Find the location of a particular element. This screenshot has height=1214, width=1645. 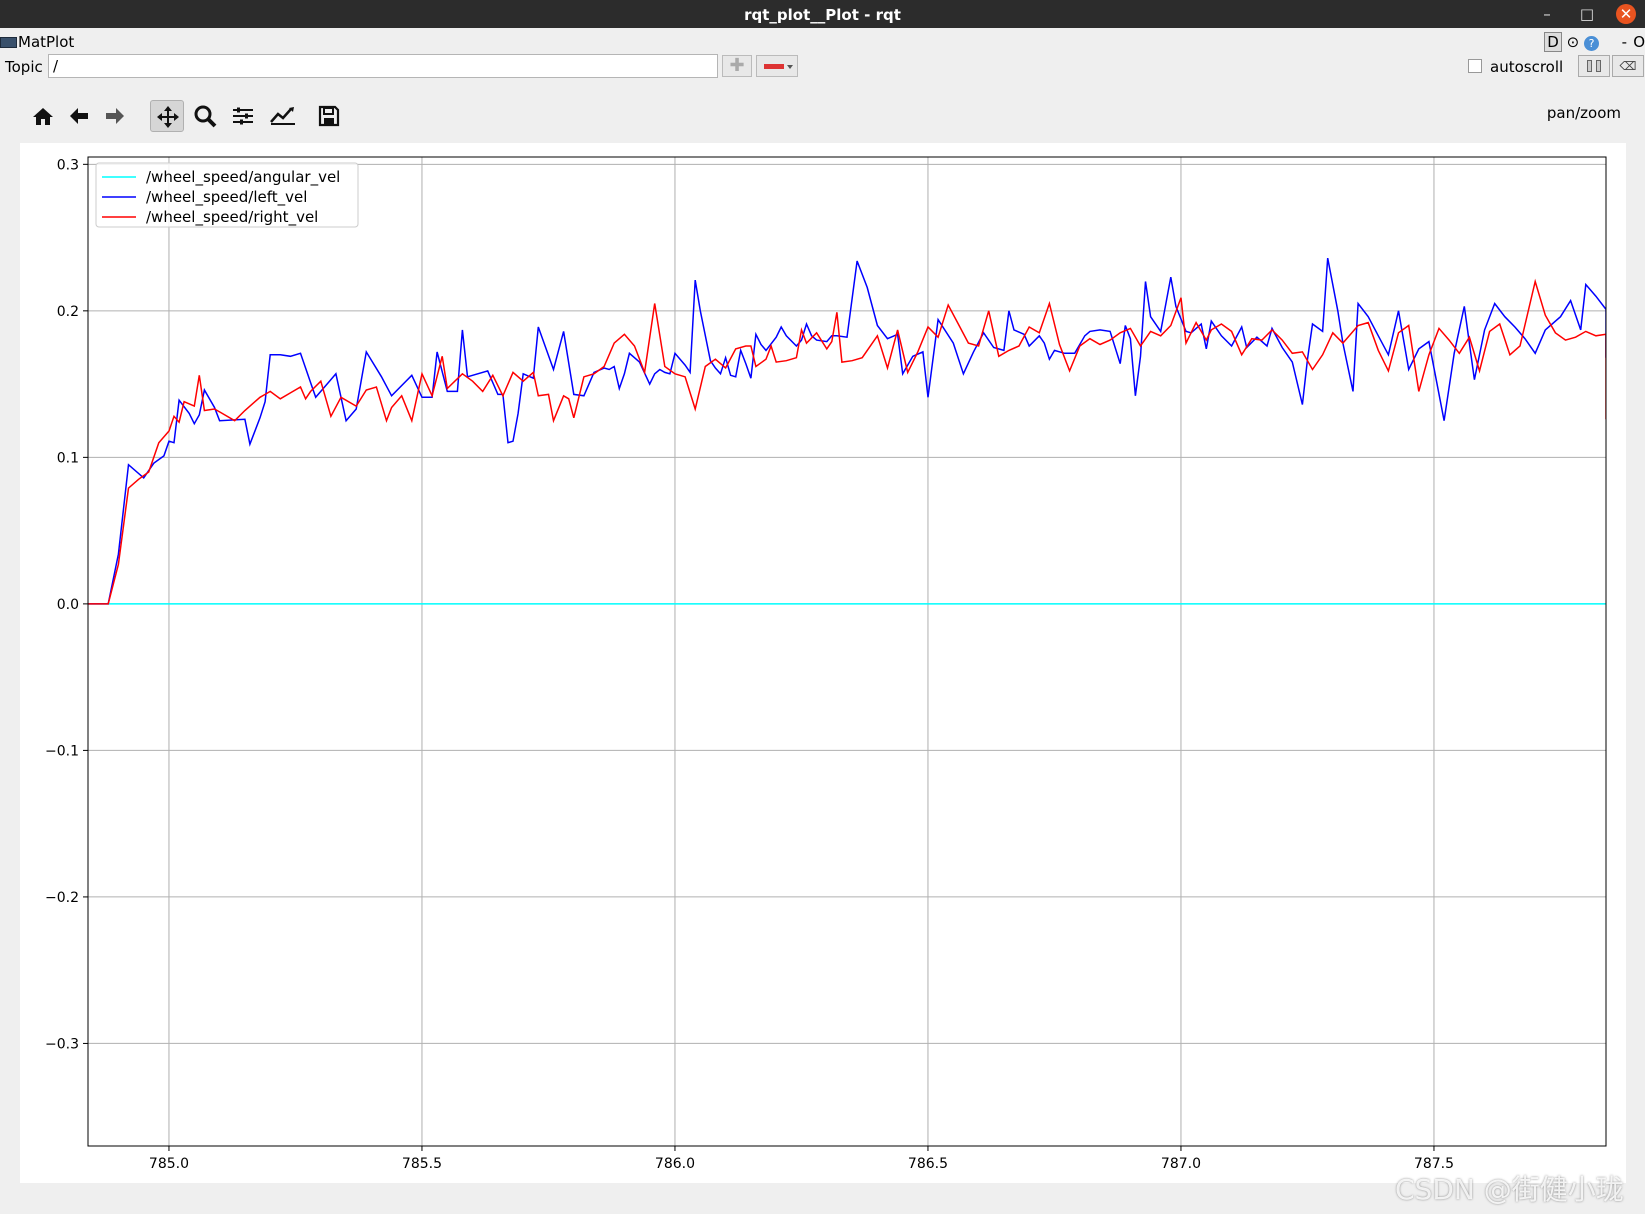

y-tick-label-4: −0.1 is located at coordinates (62, 751).